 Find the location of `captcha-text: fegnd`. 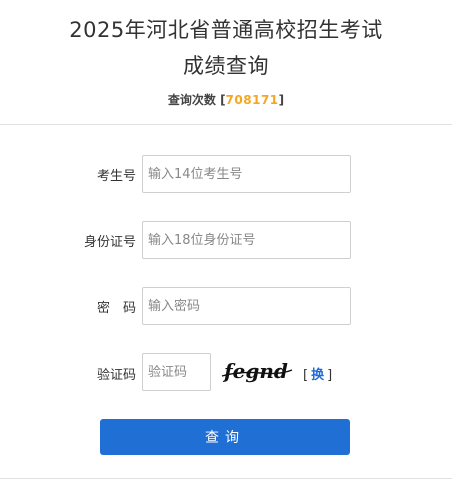

captcha-text: fegnd is located at coordinates (255, 371).